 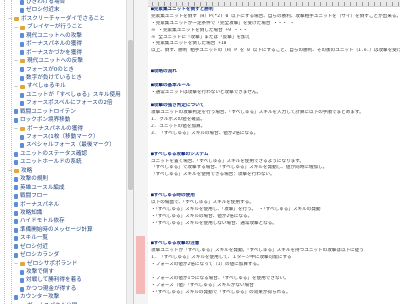 I want to click on tree-item: ボーナスパネル, so click(x=63, y=205).